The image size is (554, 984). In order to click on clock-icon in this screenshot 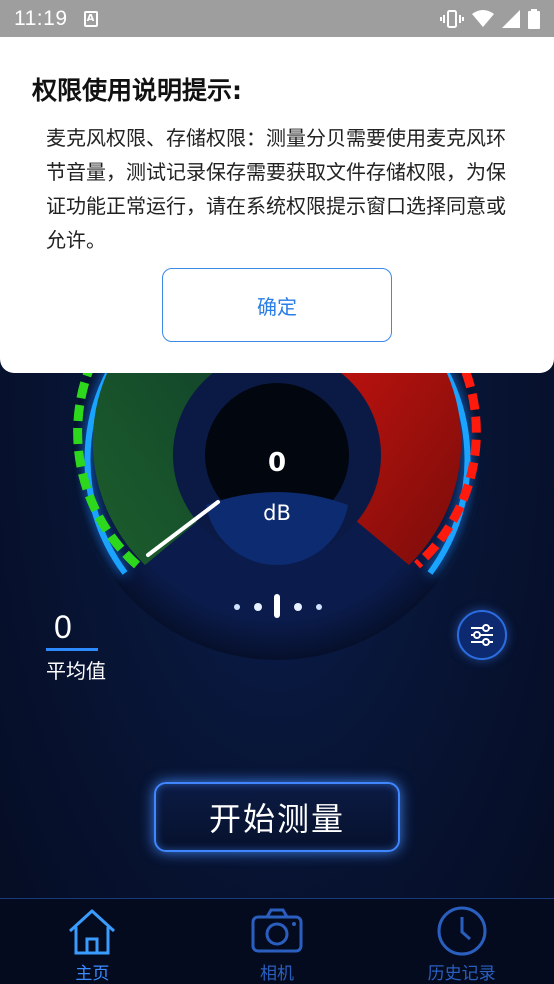, I will do `click(462, 931)`.